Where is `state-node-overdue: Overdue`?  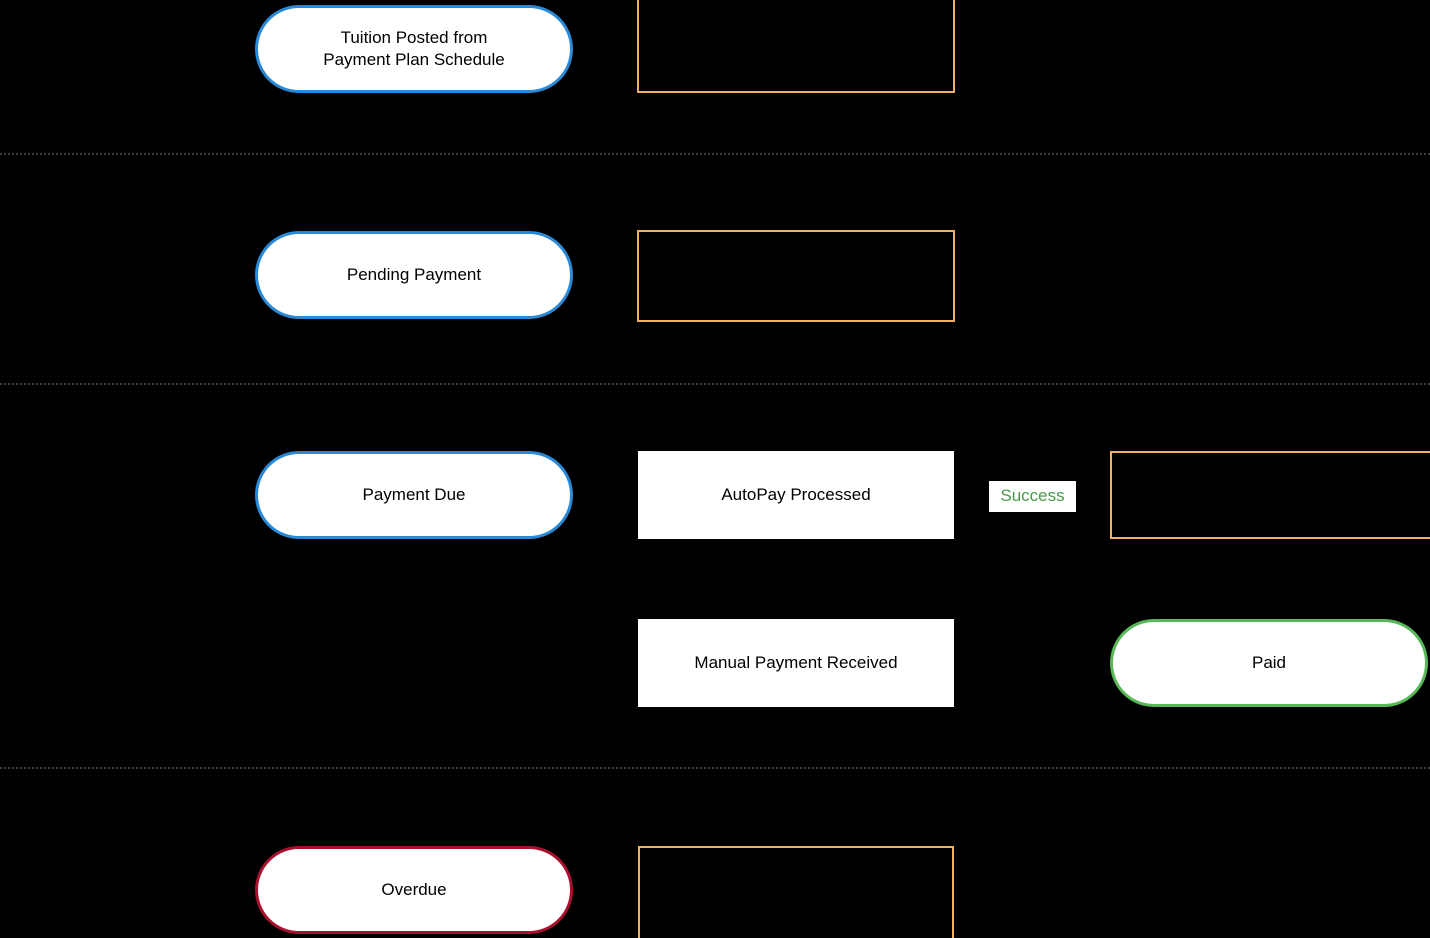 state-node-overdue: Overdue is located at coordinates (414, 890).